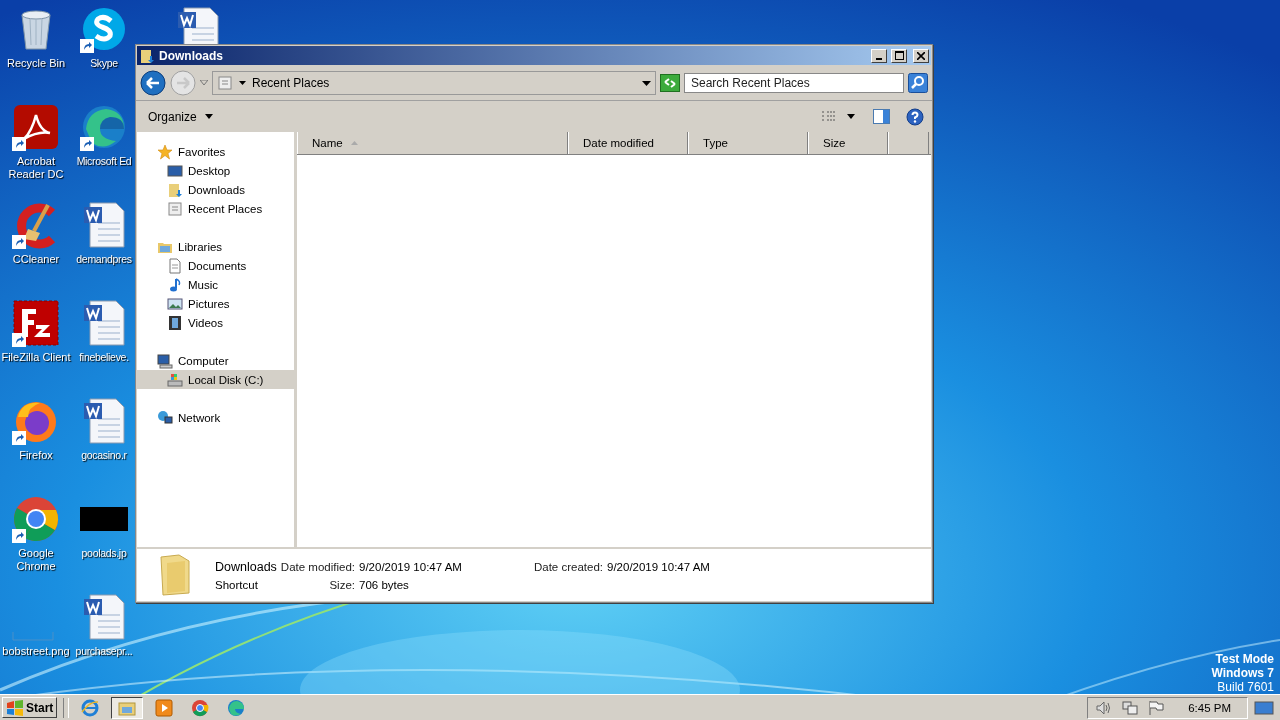 The image size is (1280, 720). I want to click on os-build-text: Build 7601, so click(1245, 687).